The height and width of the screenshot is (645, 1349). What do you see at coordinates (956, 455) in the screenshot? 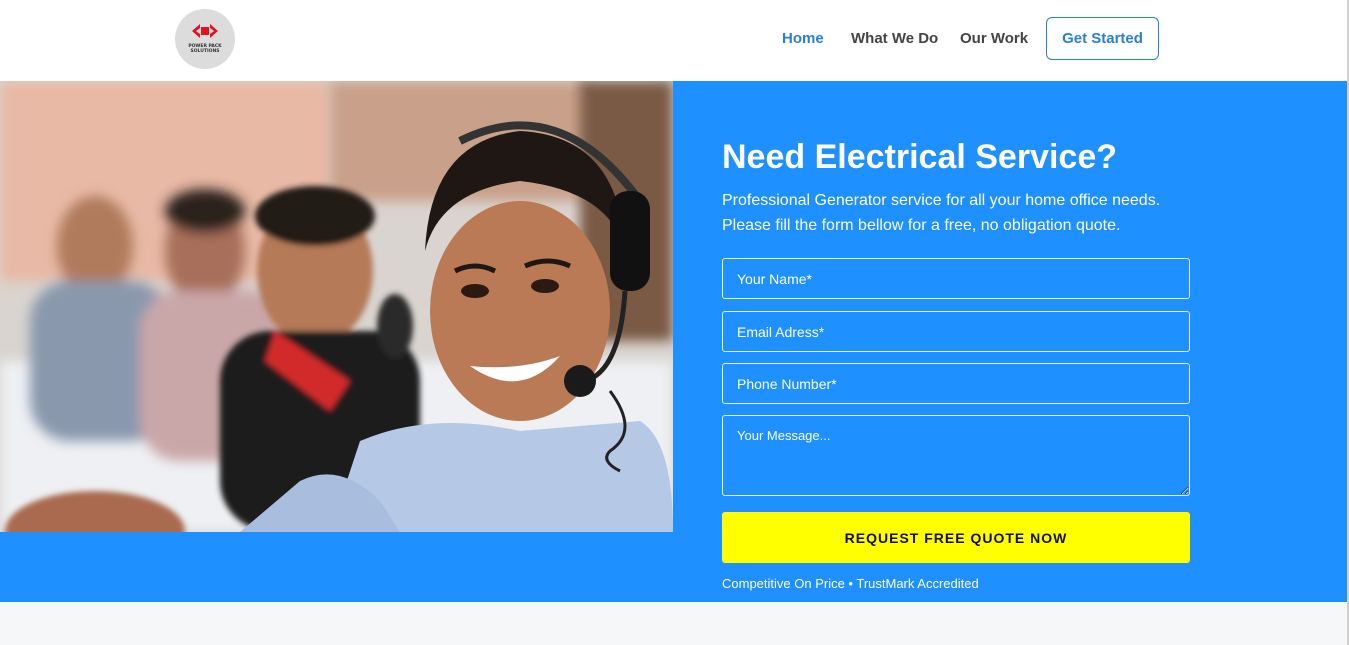
I see `message-textarea` at bounding box center [956, 455].